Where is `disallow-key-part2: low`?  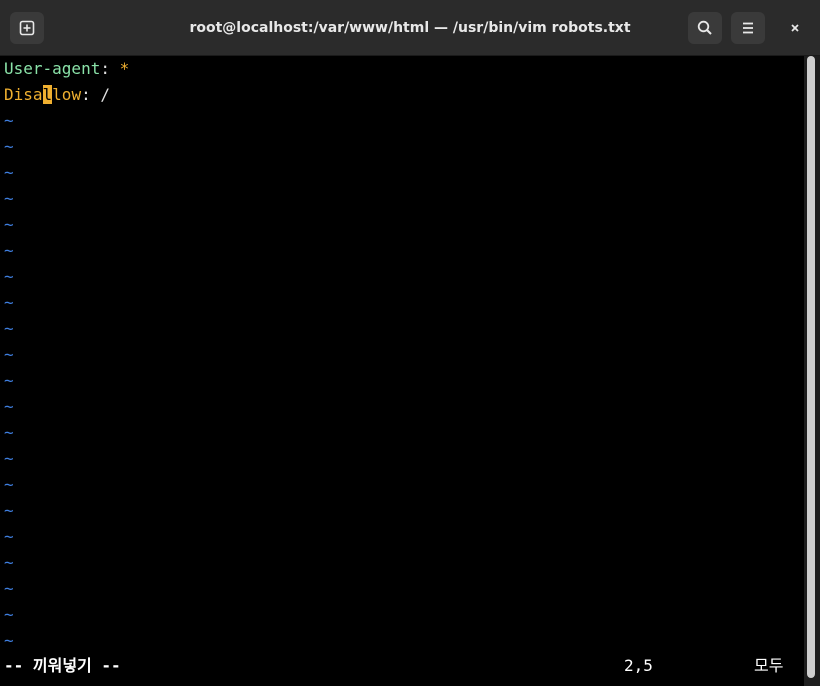
disallow-key-part2: low is located at coordinates (67, 94).